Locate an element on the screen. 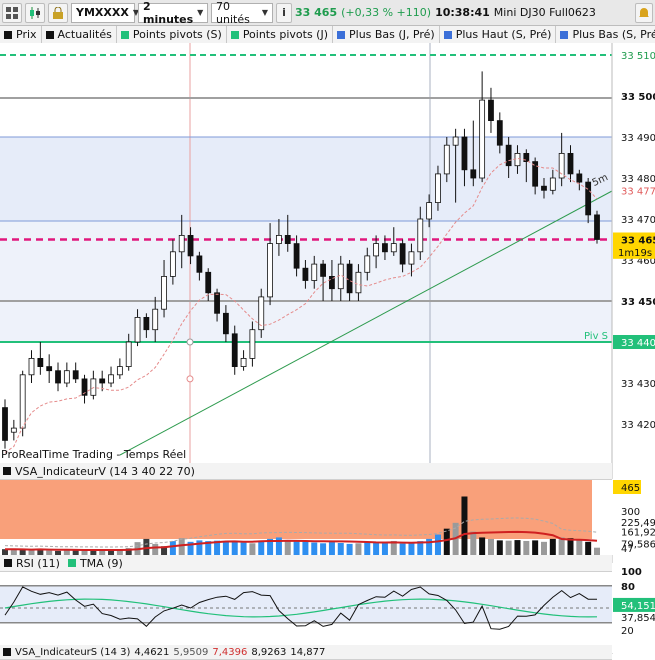  info-icon: i is located at coordinates (284, 12).